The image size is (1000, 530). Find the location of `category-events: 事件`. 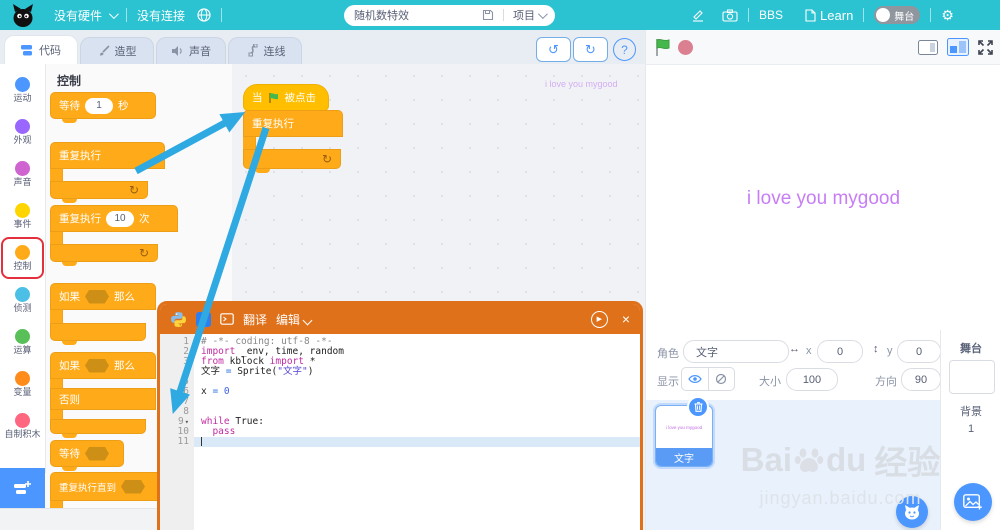

category-events: 事件 is located at coordinates (22, 216).